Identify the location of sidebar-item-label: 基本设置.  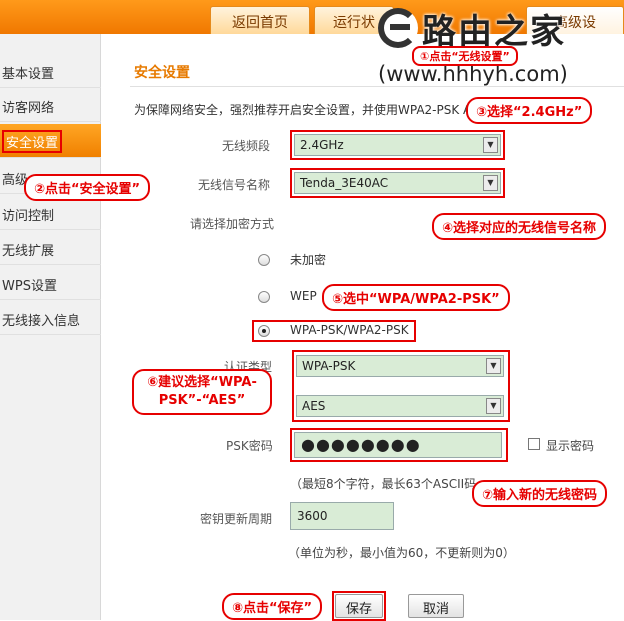
(28, 74).